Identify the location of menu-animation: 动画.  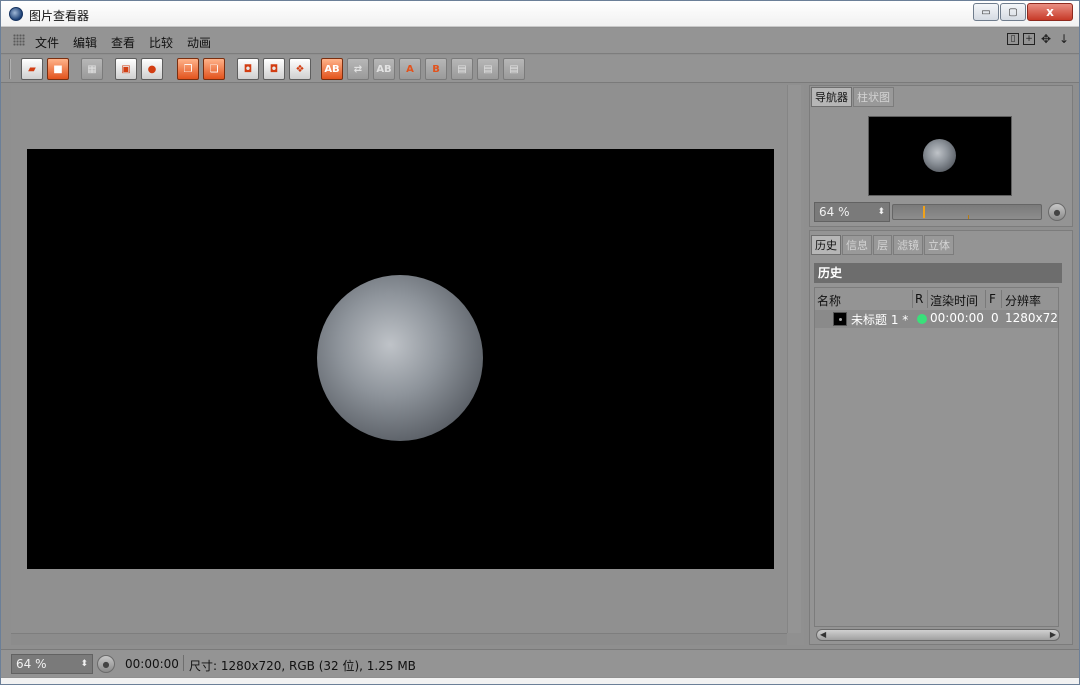
(199, 42).